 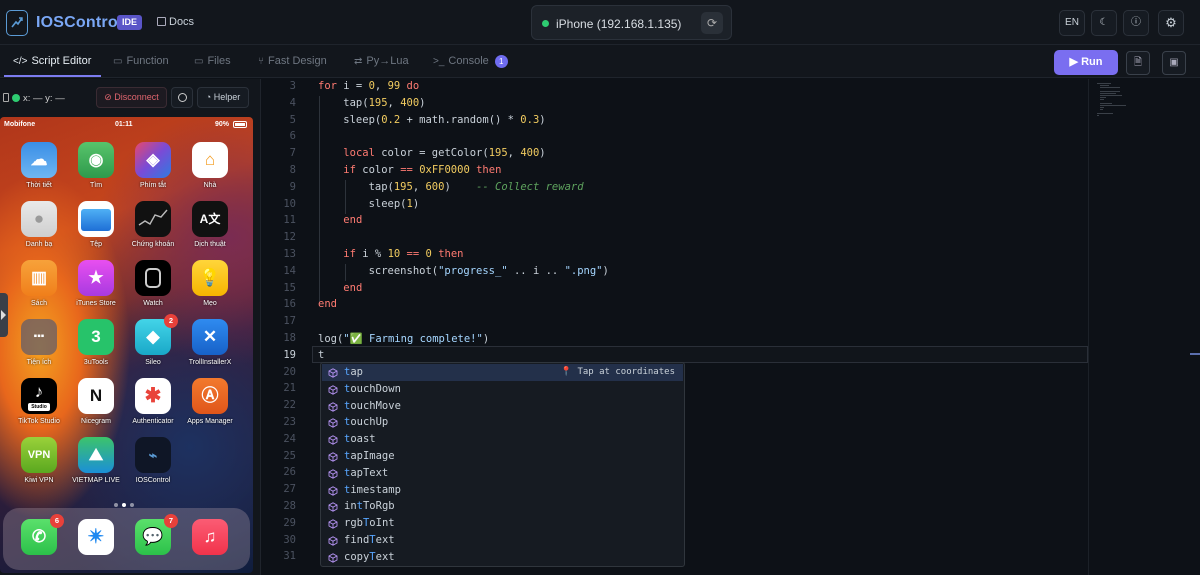 What do you see at coordinates (381, 61) in the screenshot?
I see `tab-py-lua: ⇄ Py→Lua` at bounding box center [381, 61].